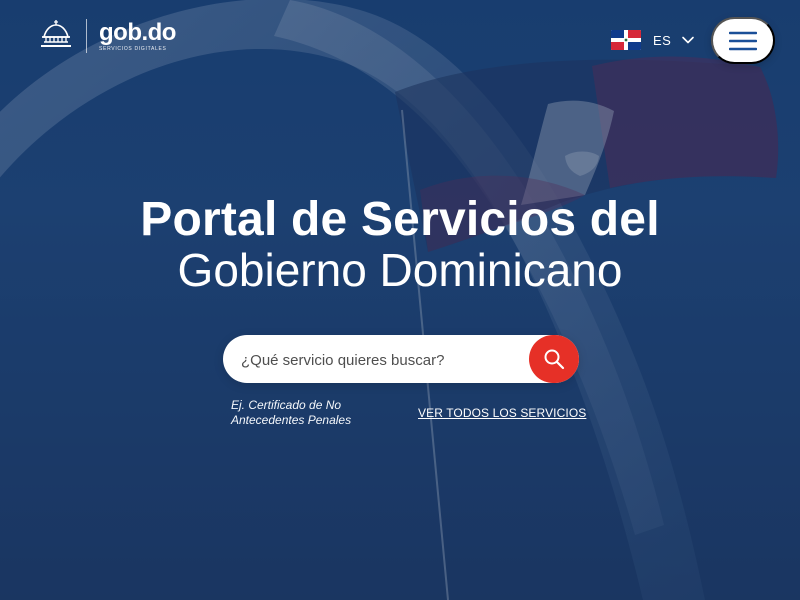 The height and width of the screenshot is (600, 800). Describe the element at coordinates (400, 270) in the screenshot. I see `hero-title-line-2: Gobierno Dominicano` at that location.